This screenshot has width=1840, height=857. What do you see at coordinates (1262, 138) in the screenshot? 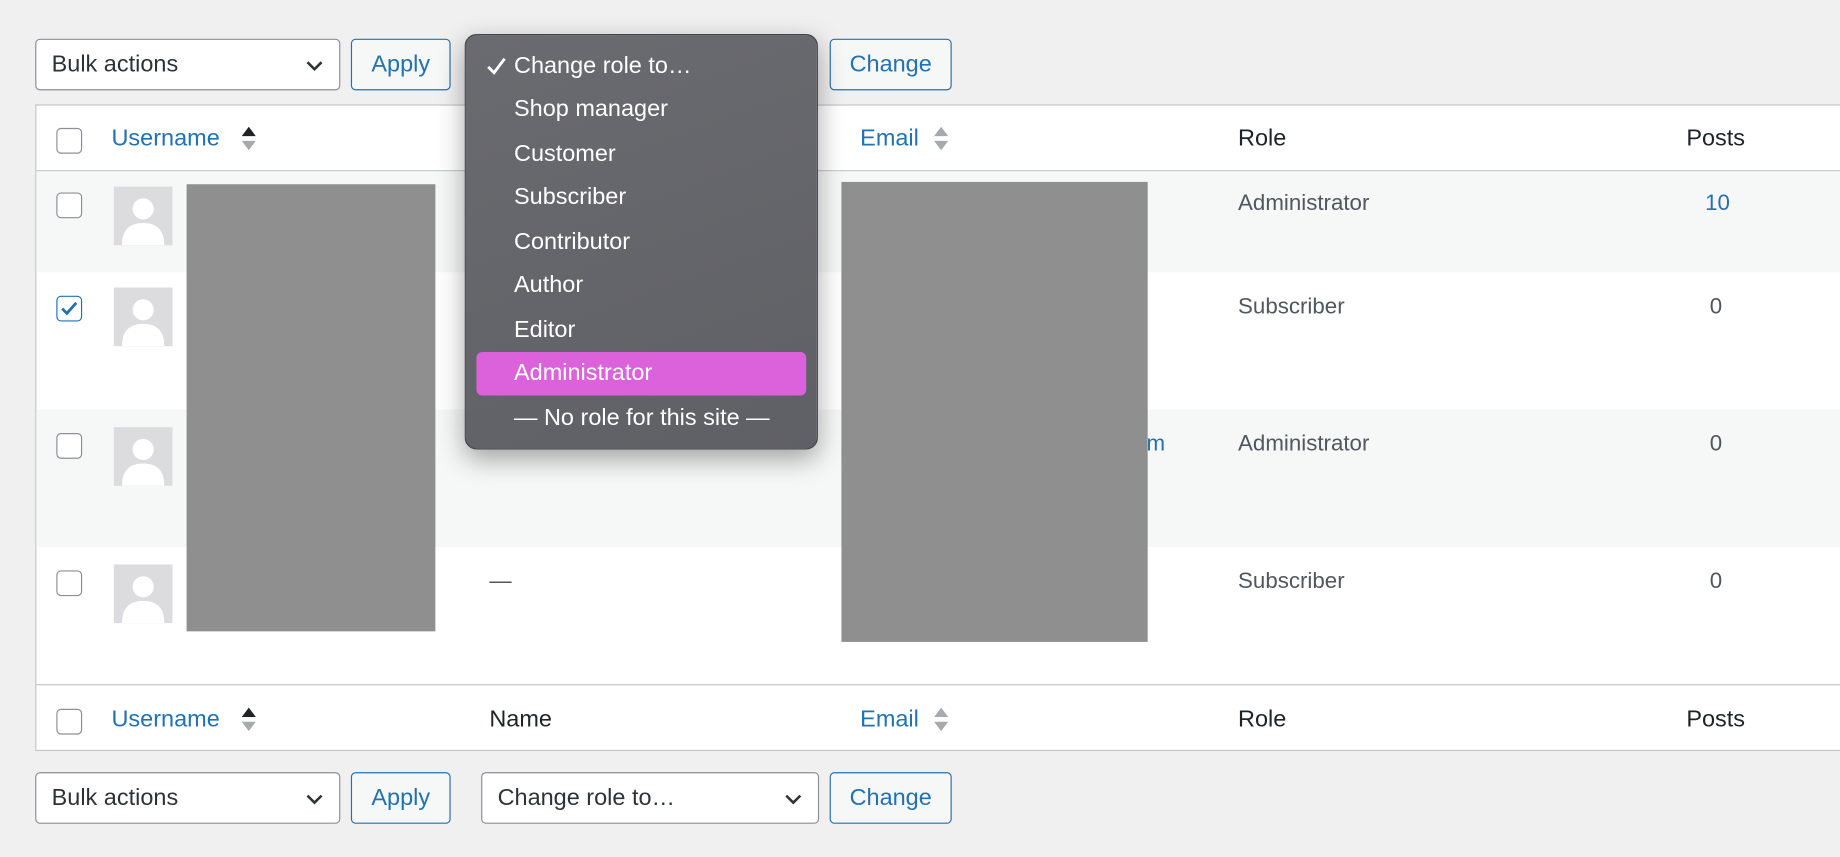
I see `role-column-header: Role` at bounding box center [1262, 138].